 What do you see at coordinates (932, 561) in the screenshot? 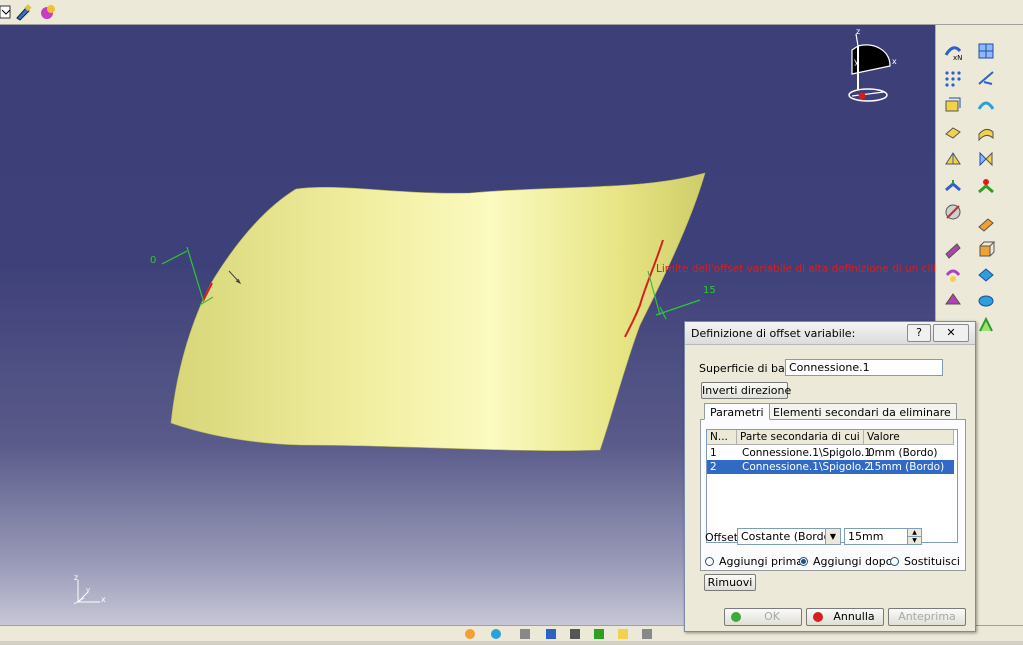
I see `radio-replace-label: Sostituisci` at bounding box center [932, 561].